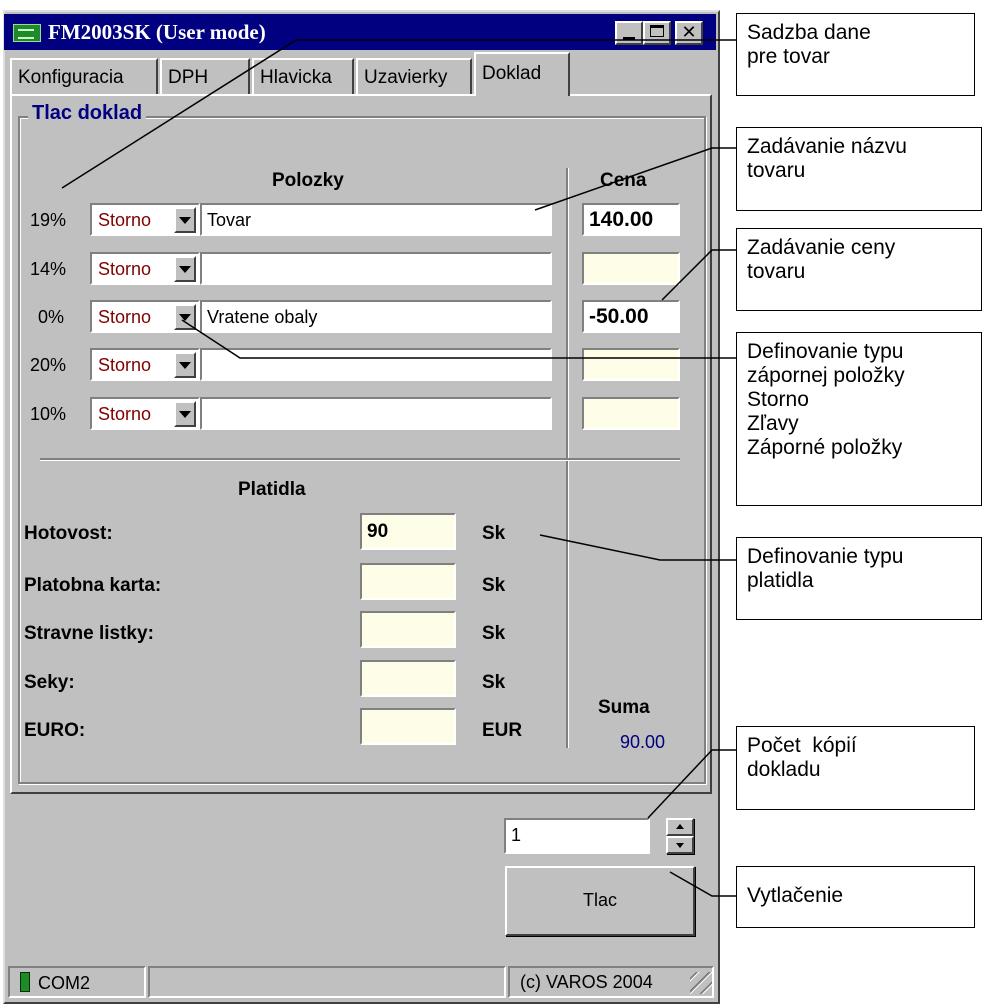 Image resolution: width=982 pixels, height=1004 pixels. I want to click on callout-line: Storno, so click(778, 399).